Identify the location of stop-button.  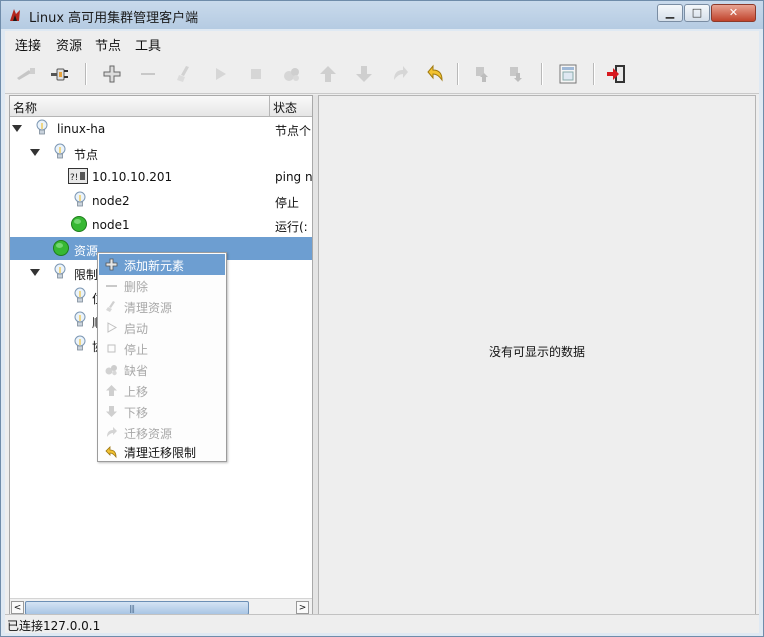
(256, 74).